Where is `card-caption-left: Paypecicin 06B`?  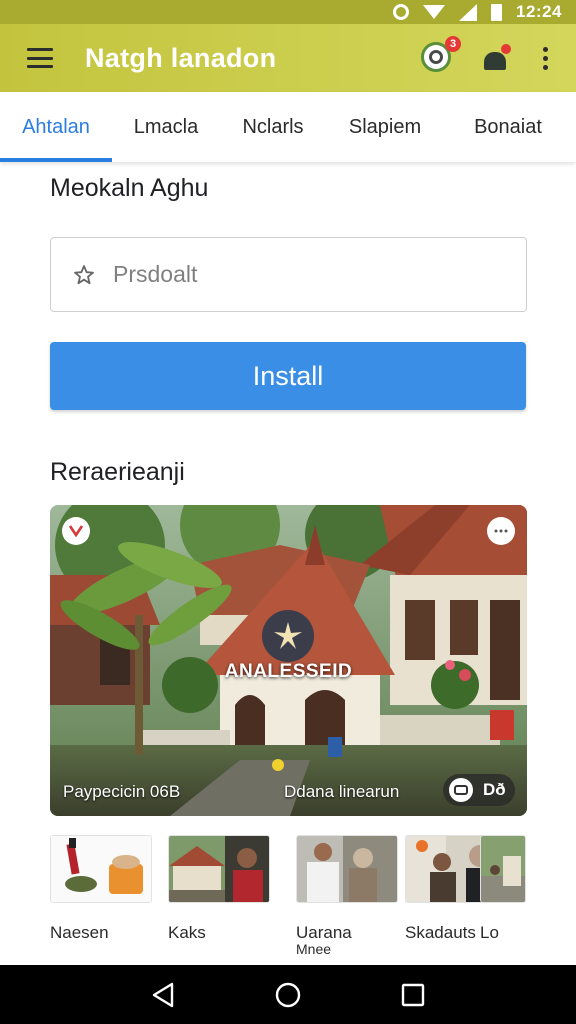 card-caption-left: Paypecicin 06B is located at coordinates (122, 791).